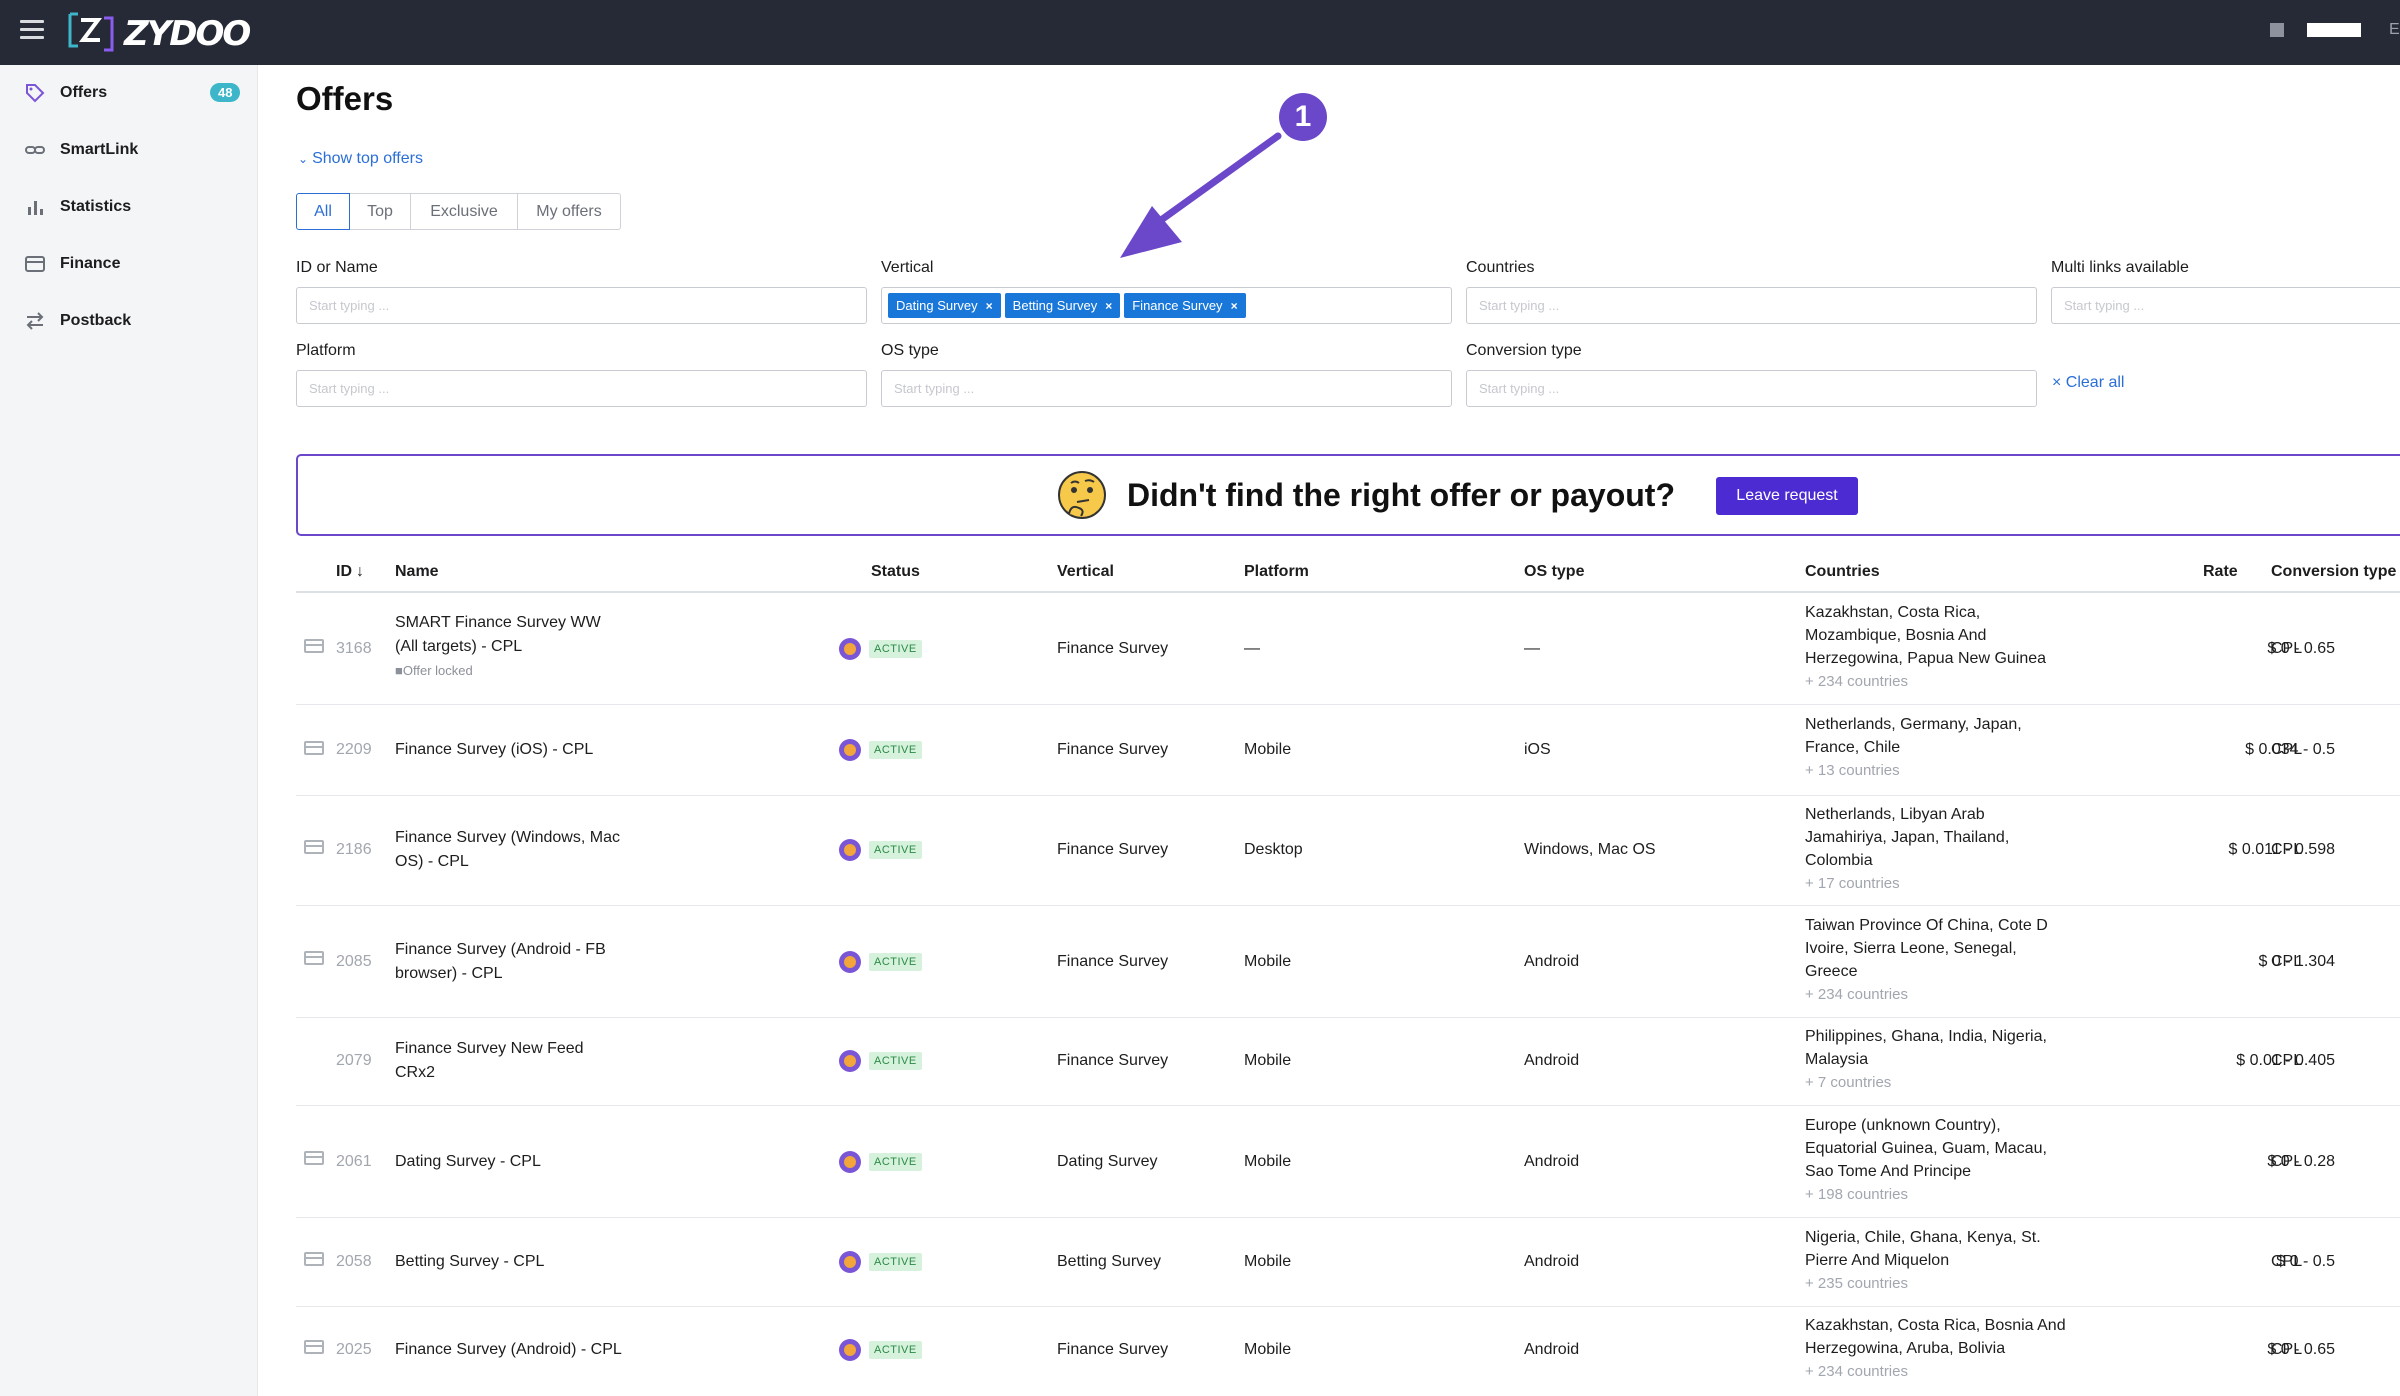 Image resolution: width=2400 pixels, height=1396 pixels. I want to click on offer-name-line-1: Dating Survey - CPL, so click(468, 1162).